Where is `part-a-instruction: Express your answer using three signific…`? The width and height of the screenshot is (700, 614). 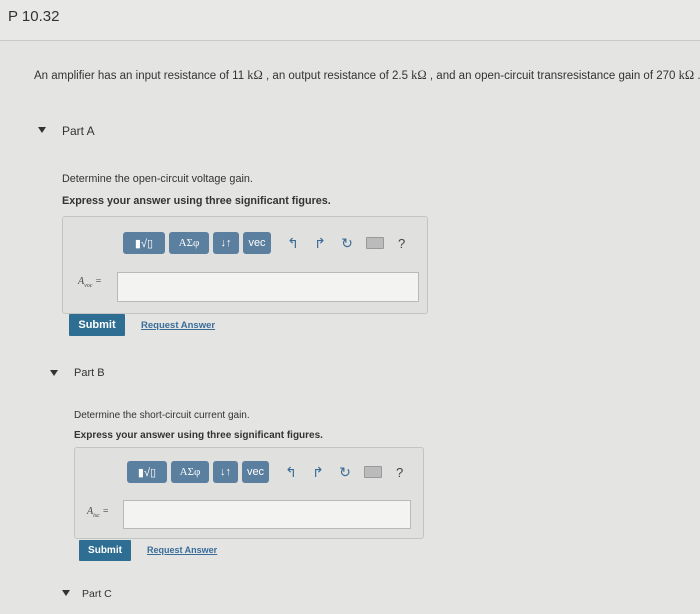
part-a-instruction: Express your answer using three signific… is located at coordinates (196, 201).